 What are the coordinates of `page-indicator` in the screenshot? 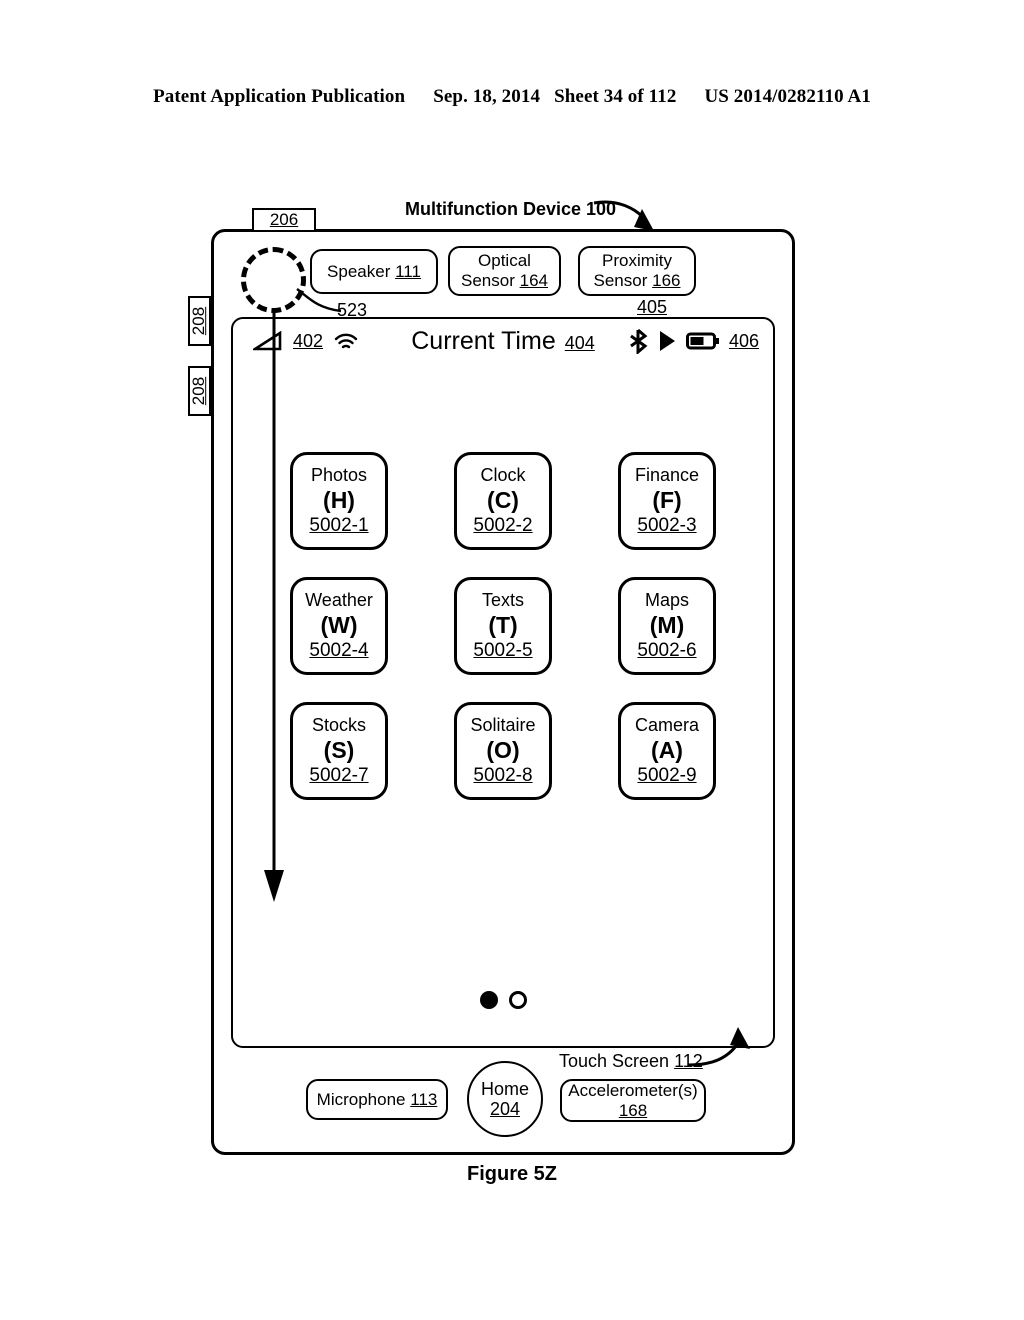 It's located at (503, 1000).